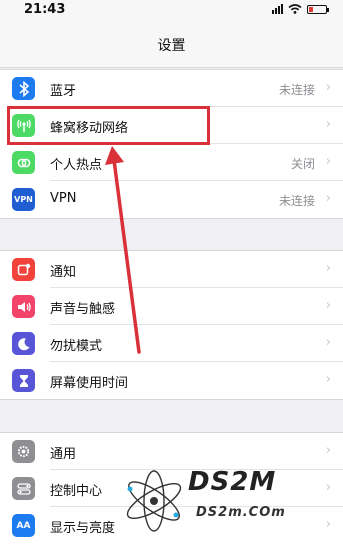 This screenshot has height=545, width=343. I want to click on watermark-url: DS2m.COm, so click(241, 512).